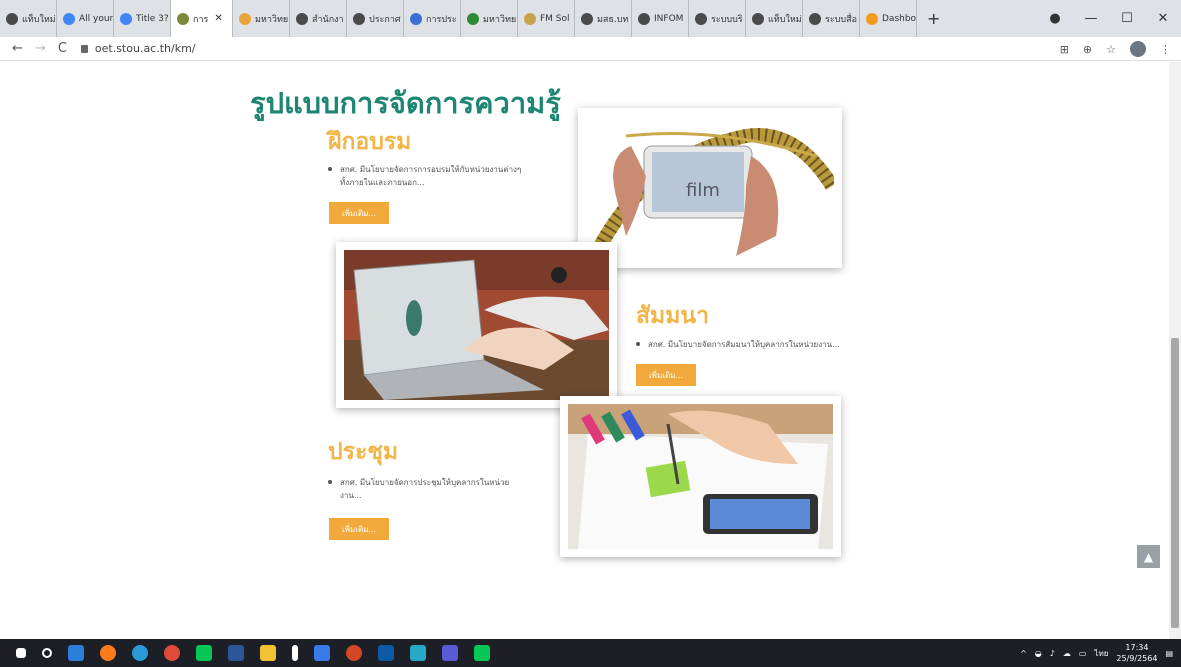 The width and height of the screenshot is (1181, 667). I want to click on tab-label: มหาวิทย, so click(272, 19).